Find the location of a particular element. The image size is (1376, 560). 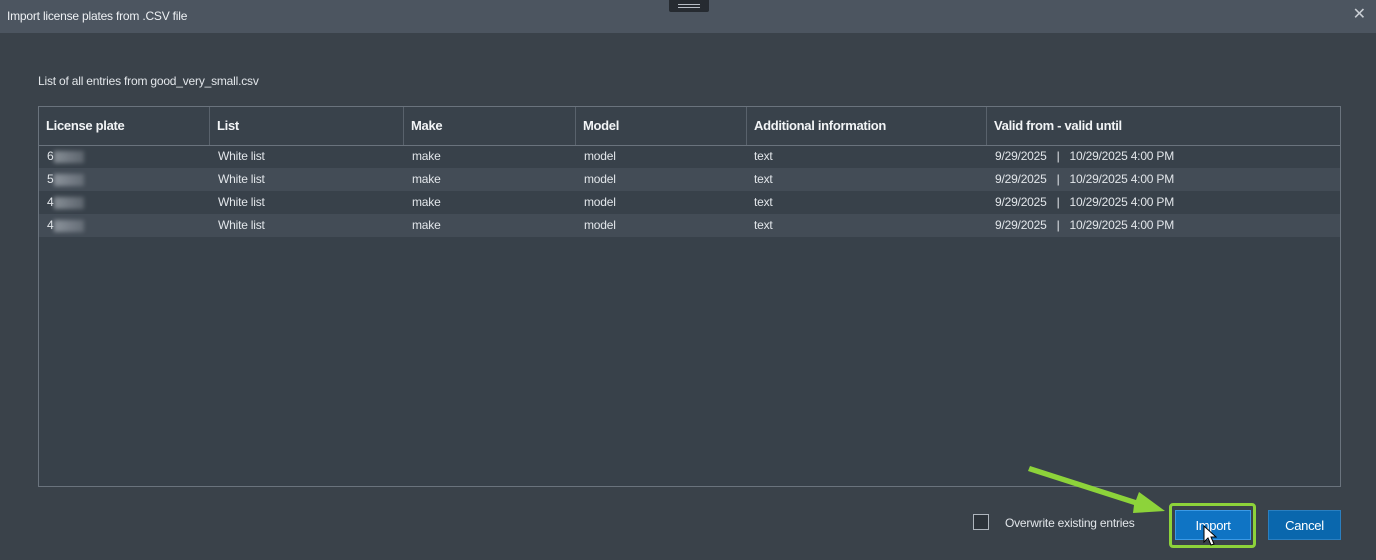

cancel-button: Cancel is located at coordinates (1304, 525).